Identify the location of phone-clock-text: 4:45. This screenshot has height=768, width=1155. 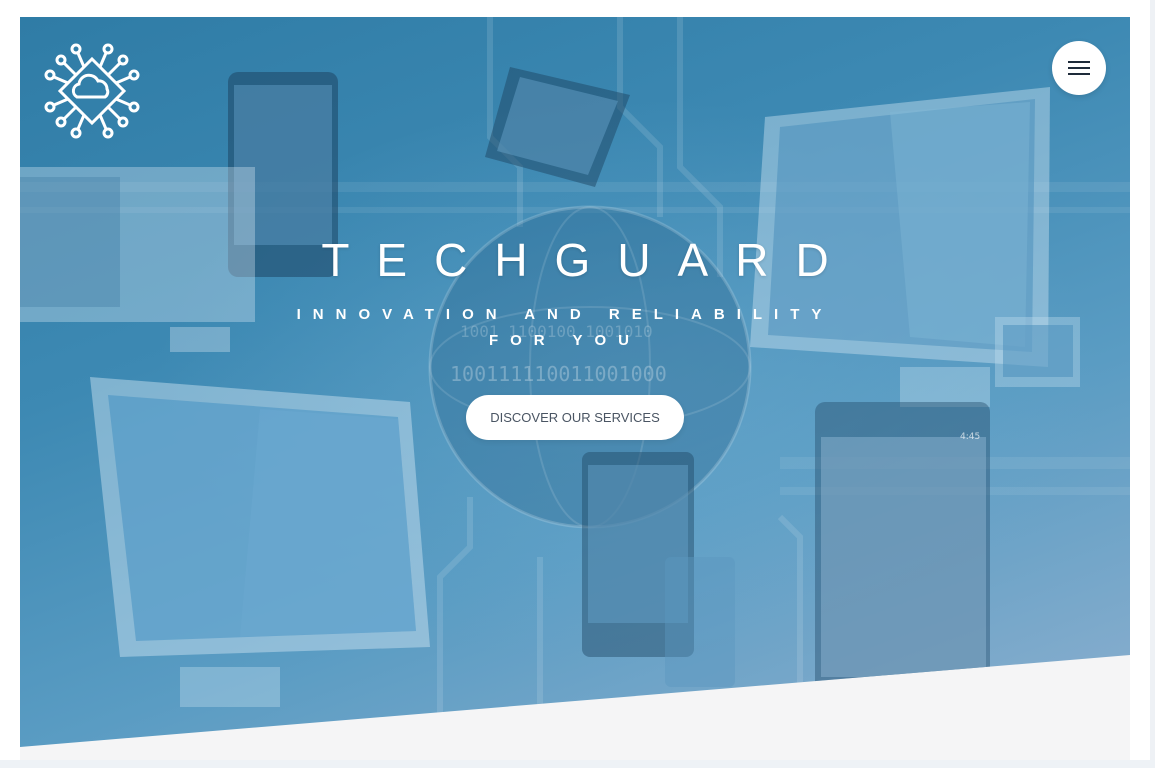
(970, 437).